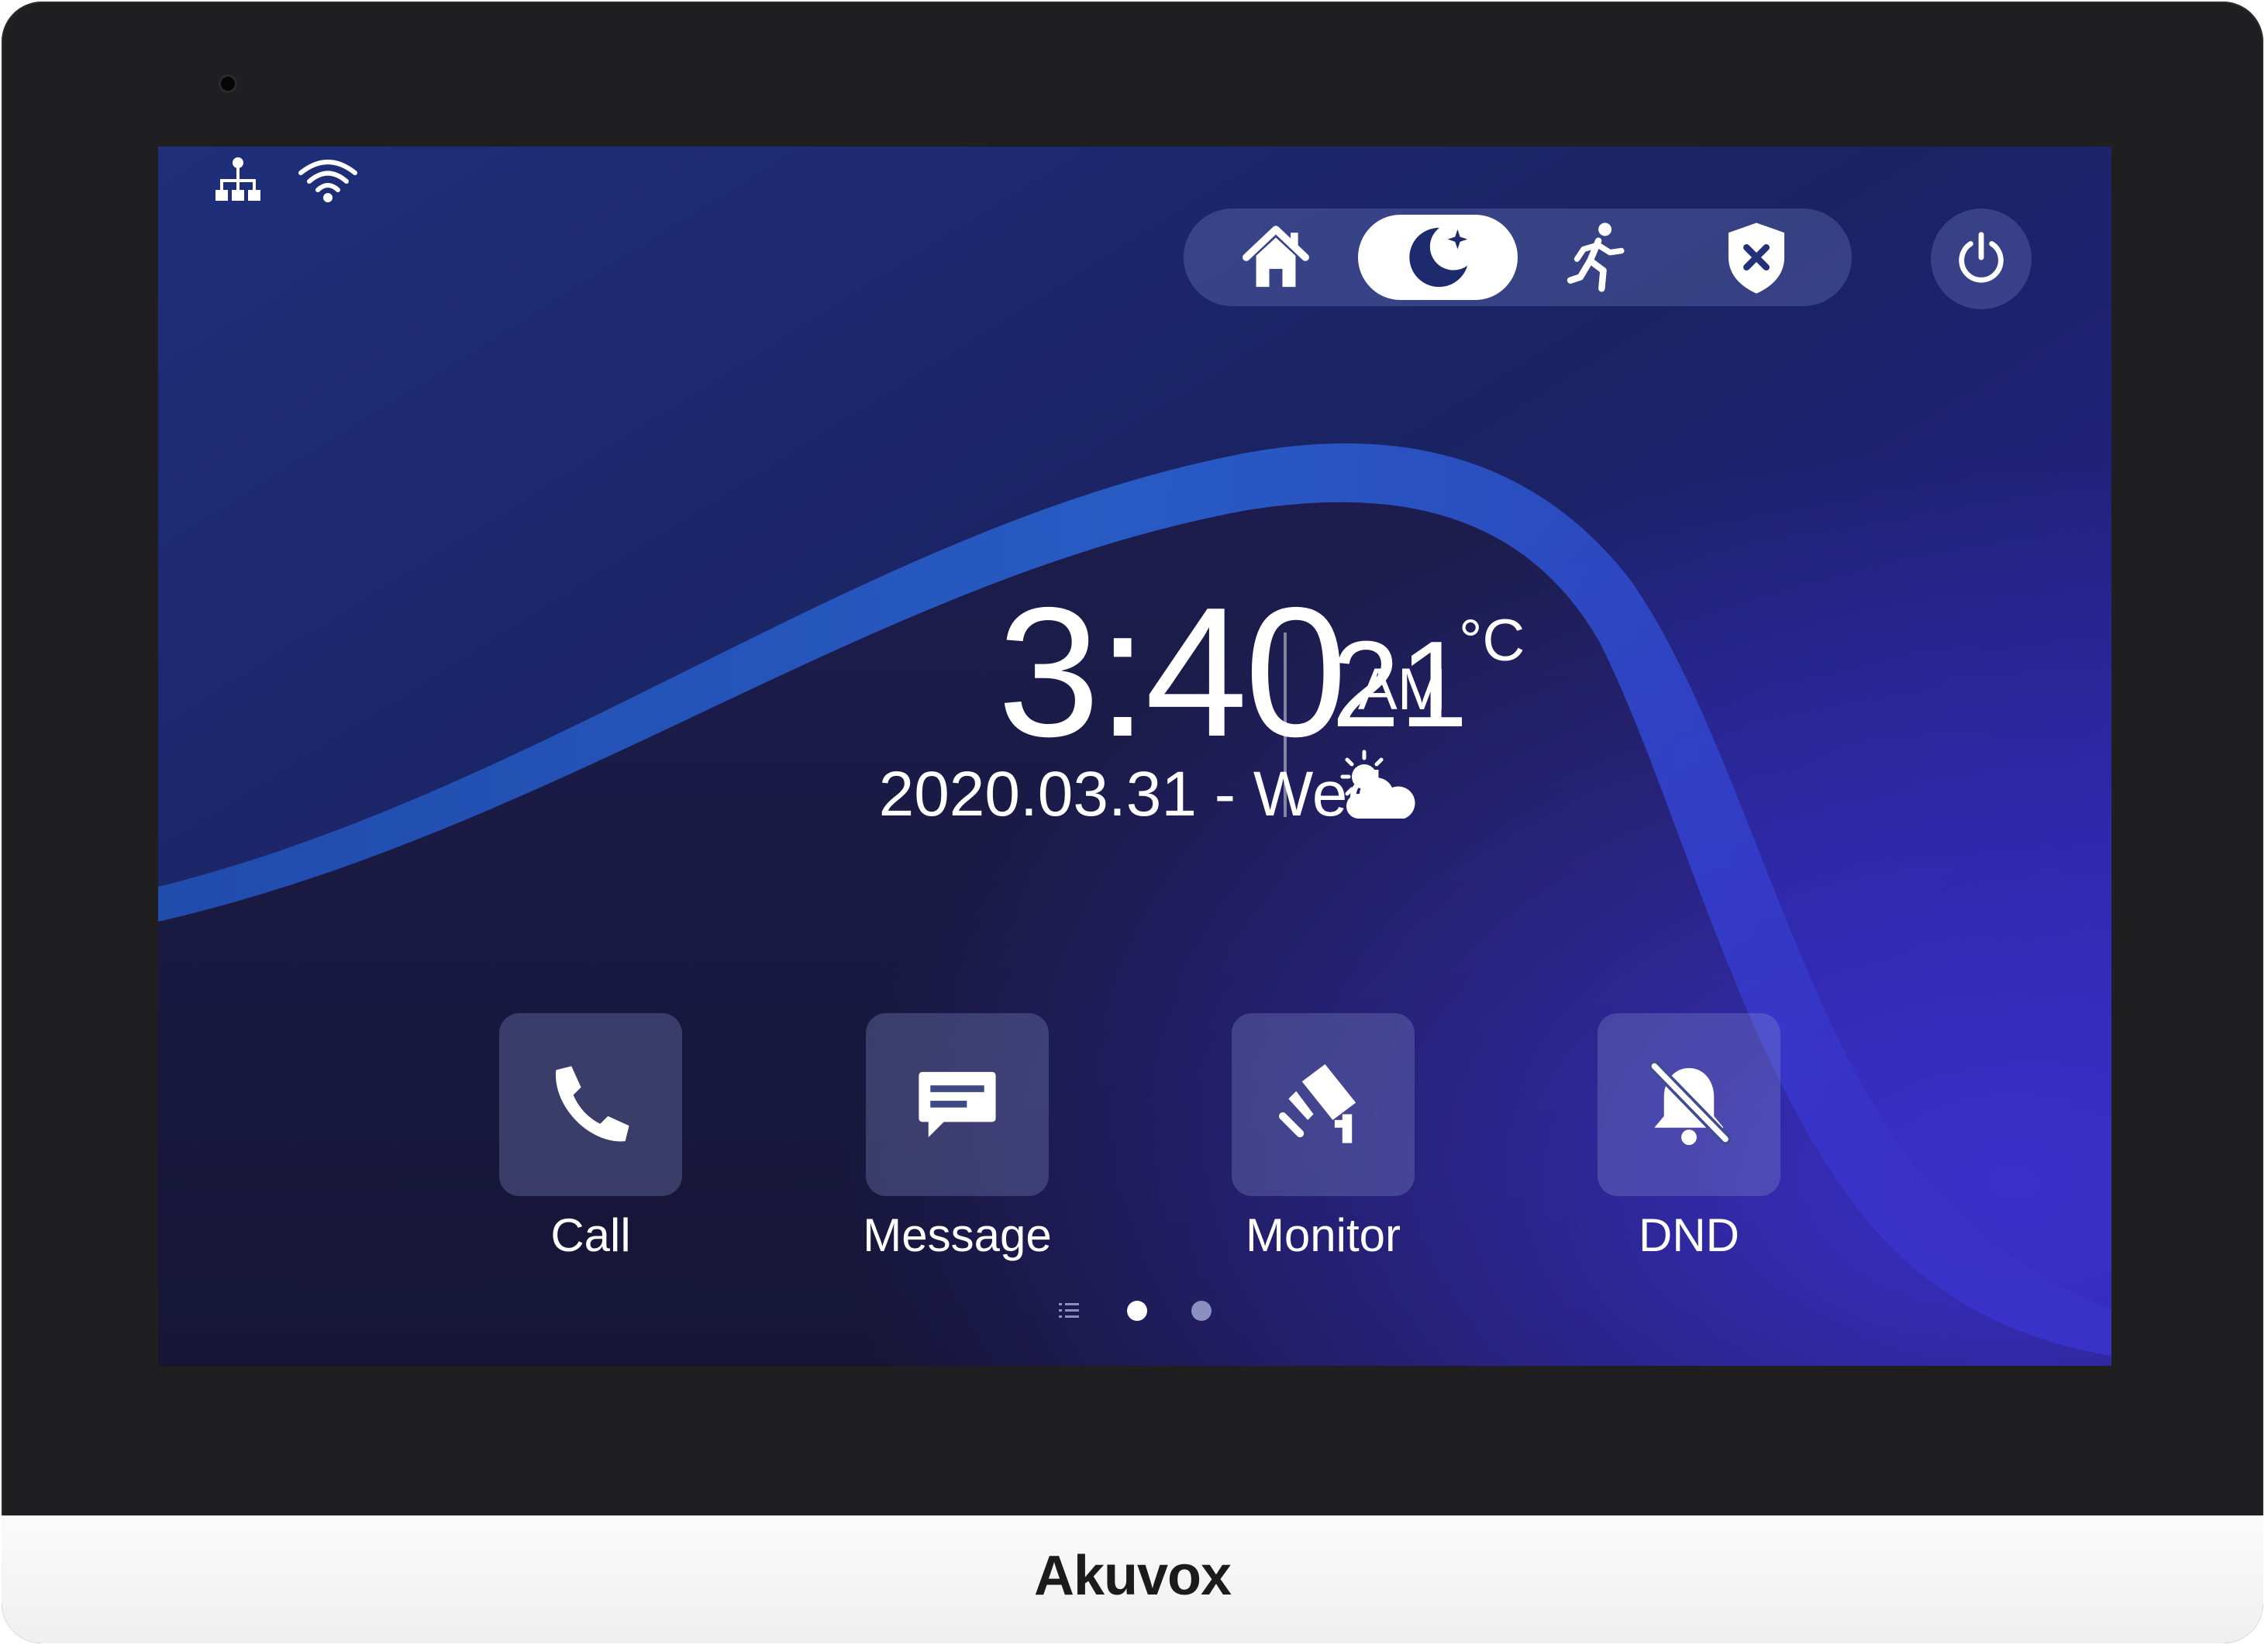 This screenshot has height=1648, width=2268. I want to click on message-label: Message, so click(957, 1235).